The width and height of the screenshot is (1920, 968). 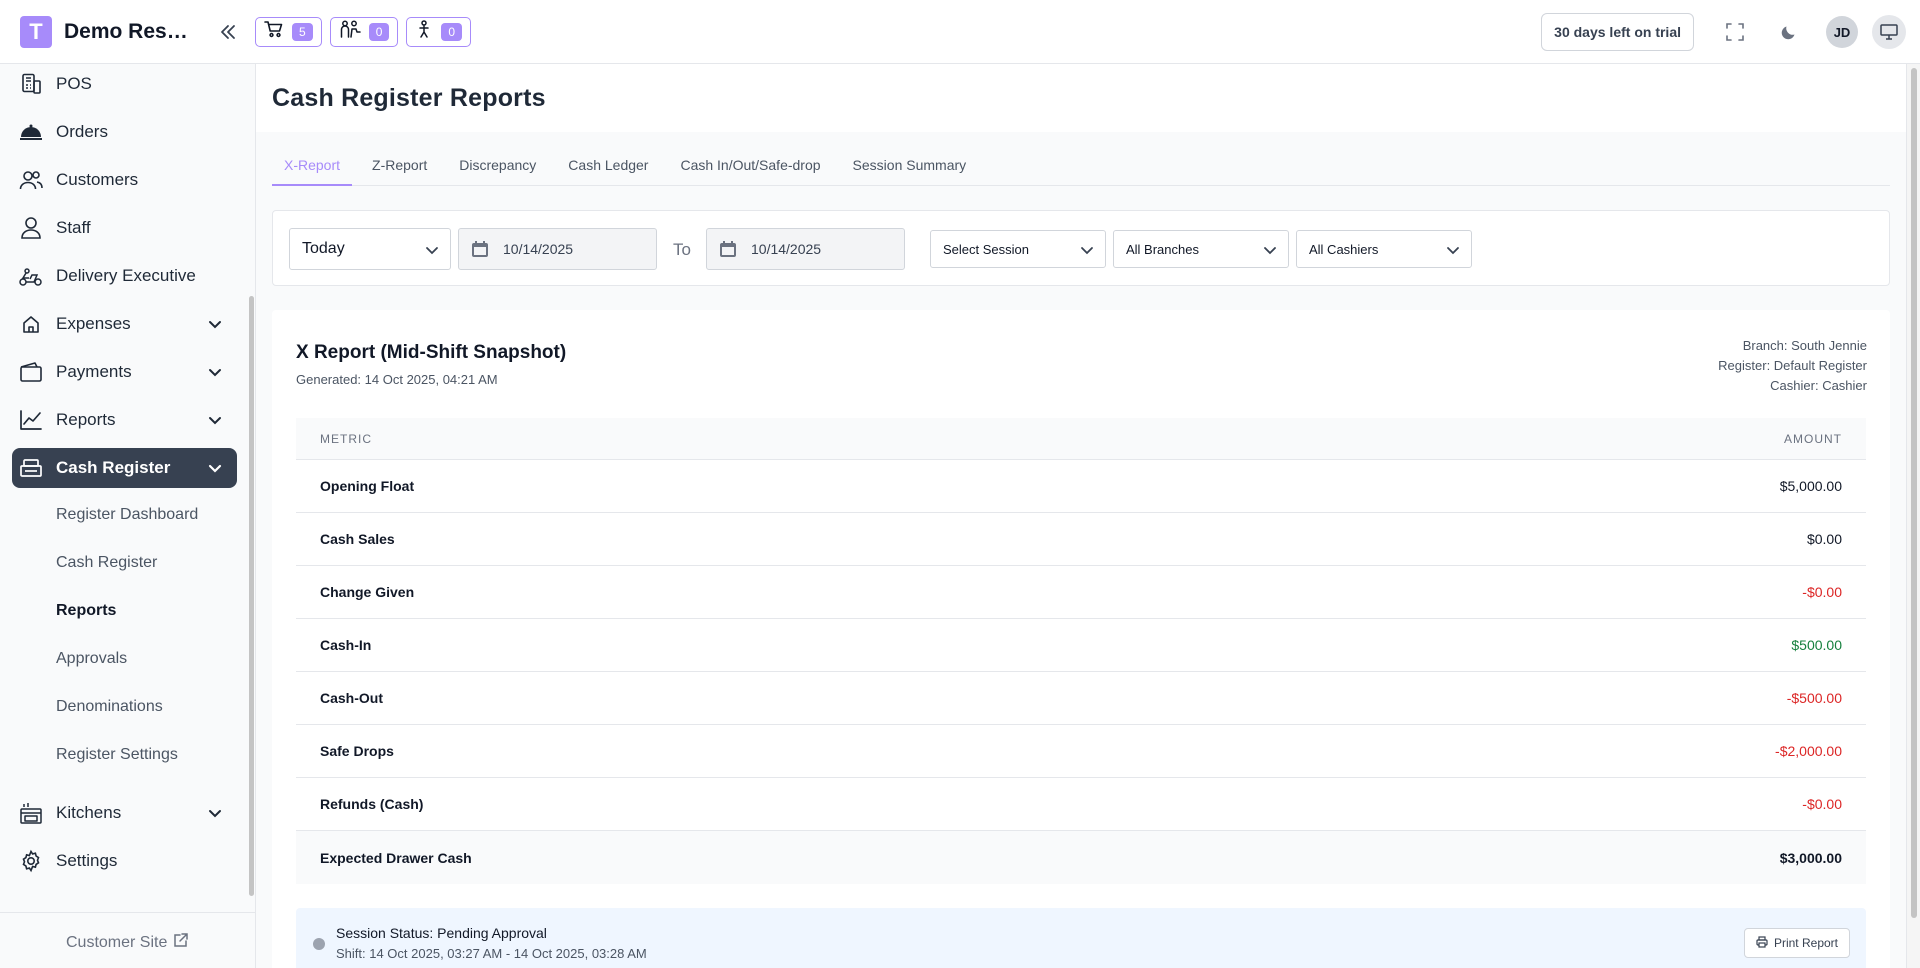 I want to click on sidebar-item-label: Cash Register, so click(x=113, y=467).